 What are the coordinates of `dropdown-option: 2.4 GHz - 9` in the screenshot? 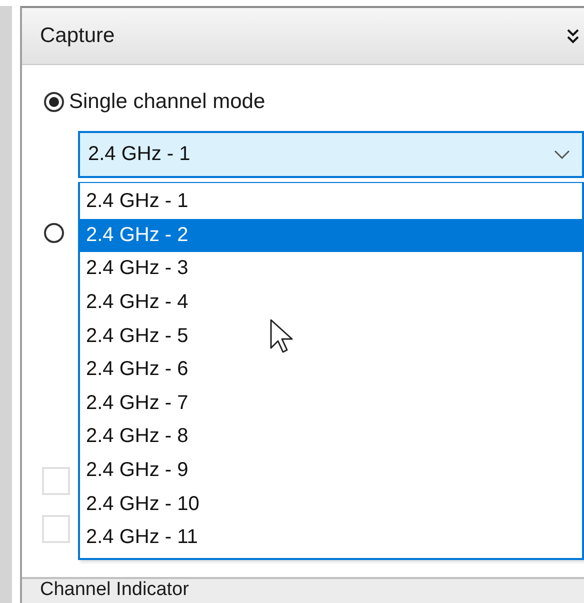 It's located at (331, 471).